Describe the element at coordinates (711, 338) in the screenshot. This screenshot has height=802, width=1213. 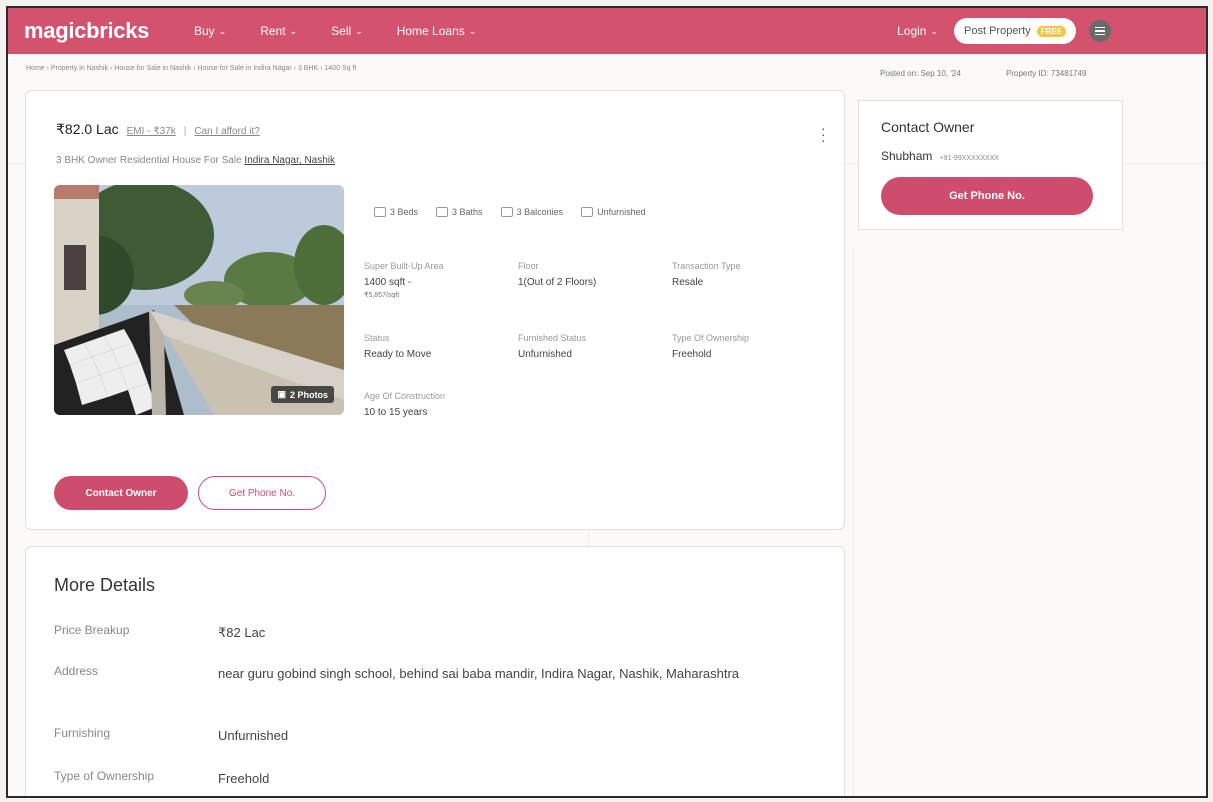
I see `spec-label: Type Of Ownership` at that location.